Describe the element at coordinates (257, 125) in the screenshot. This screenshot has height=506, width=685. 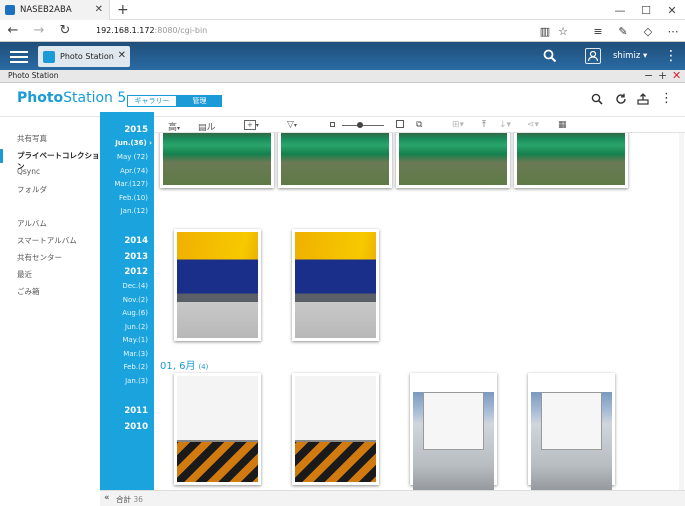
I see `add-chevron-down-icon: ▾` at that location.